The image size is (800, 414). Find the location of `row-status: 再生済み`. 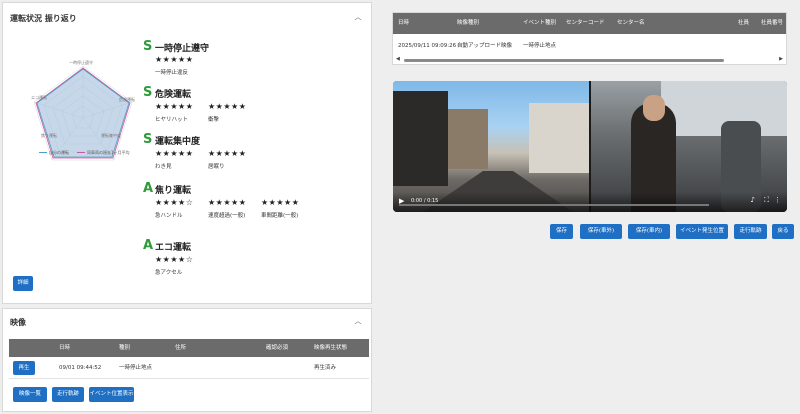

row-status: 再生済み is located at coordinates (325, 368).